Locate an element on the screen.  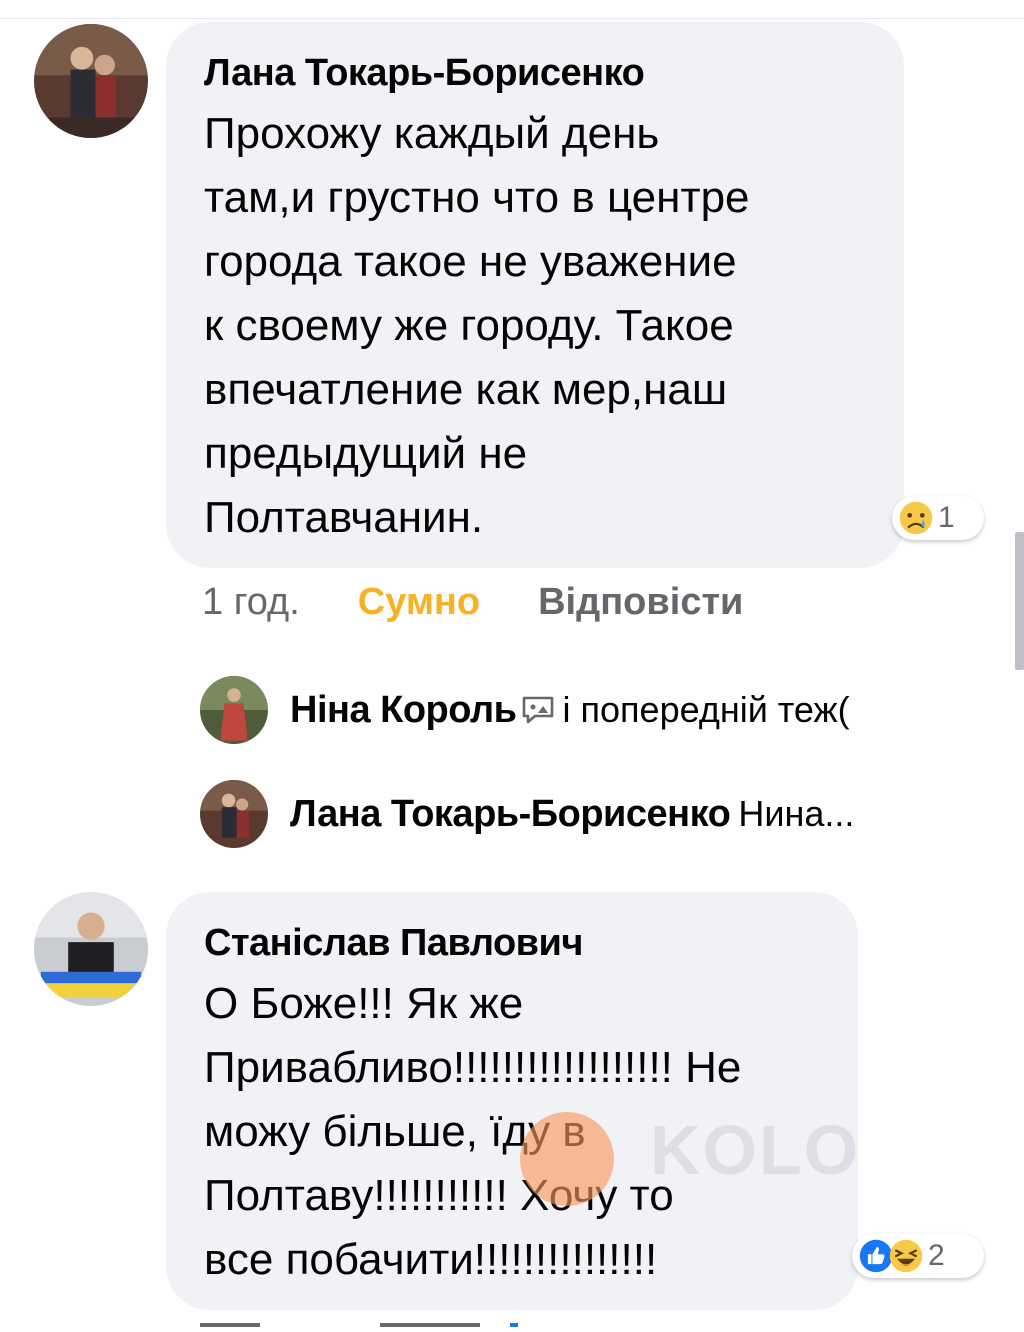
comment-line: Прохожу каждый день is located at coordinates (432, 133).